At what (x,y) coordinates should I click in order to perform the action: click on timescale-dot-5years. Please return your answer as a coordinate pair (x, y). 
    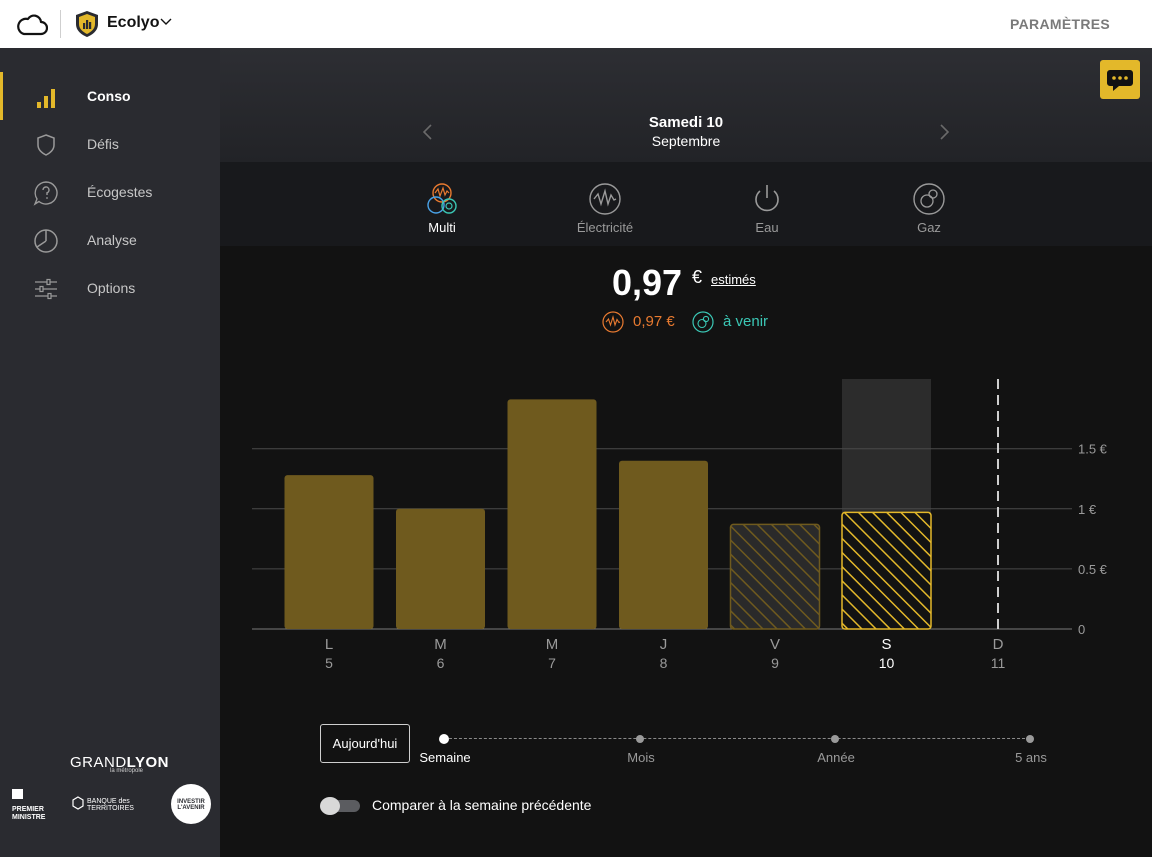
    Looking at the image, I should click on (1030, 739).